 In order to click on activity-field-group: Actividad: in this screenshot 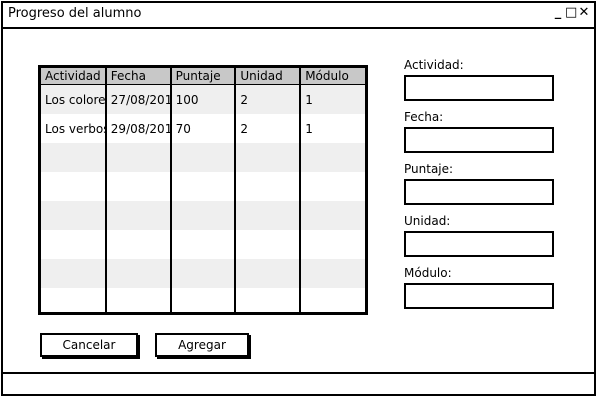, I will do `click(481, 84)`.